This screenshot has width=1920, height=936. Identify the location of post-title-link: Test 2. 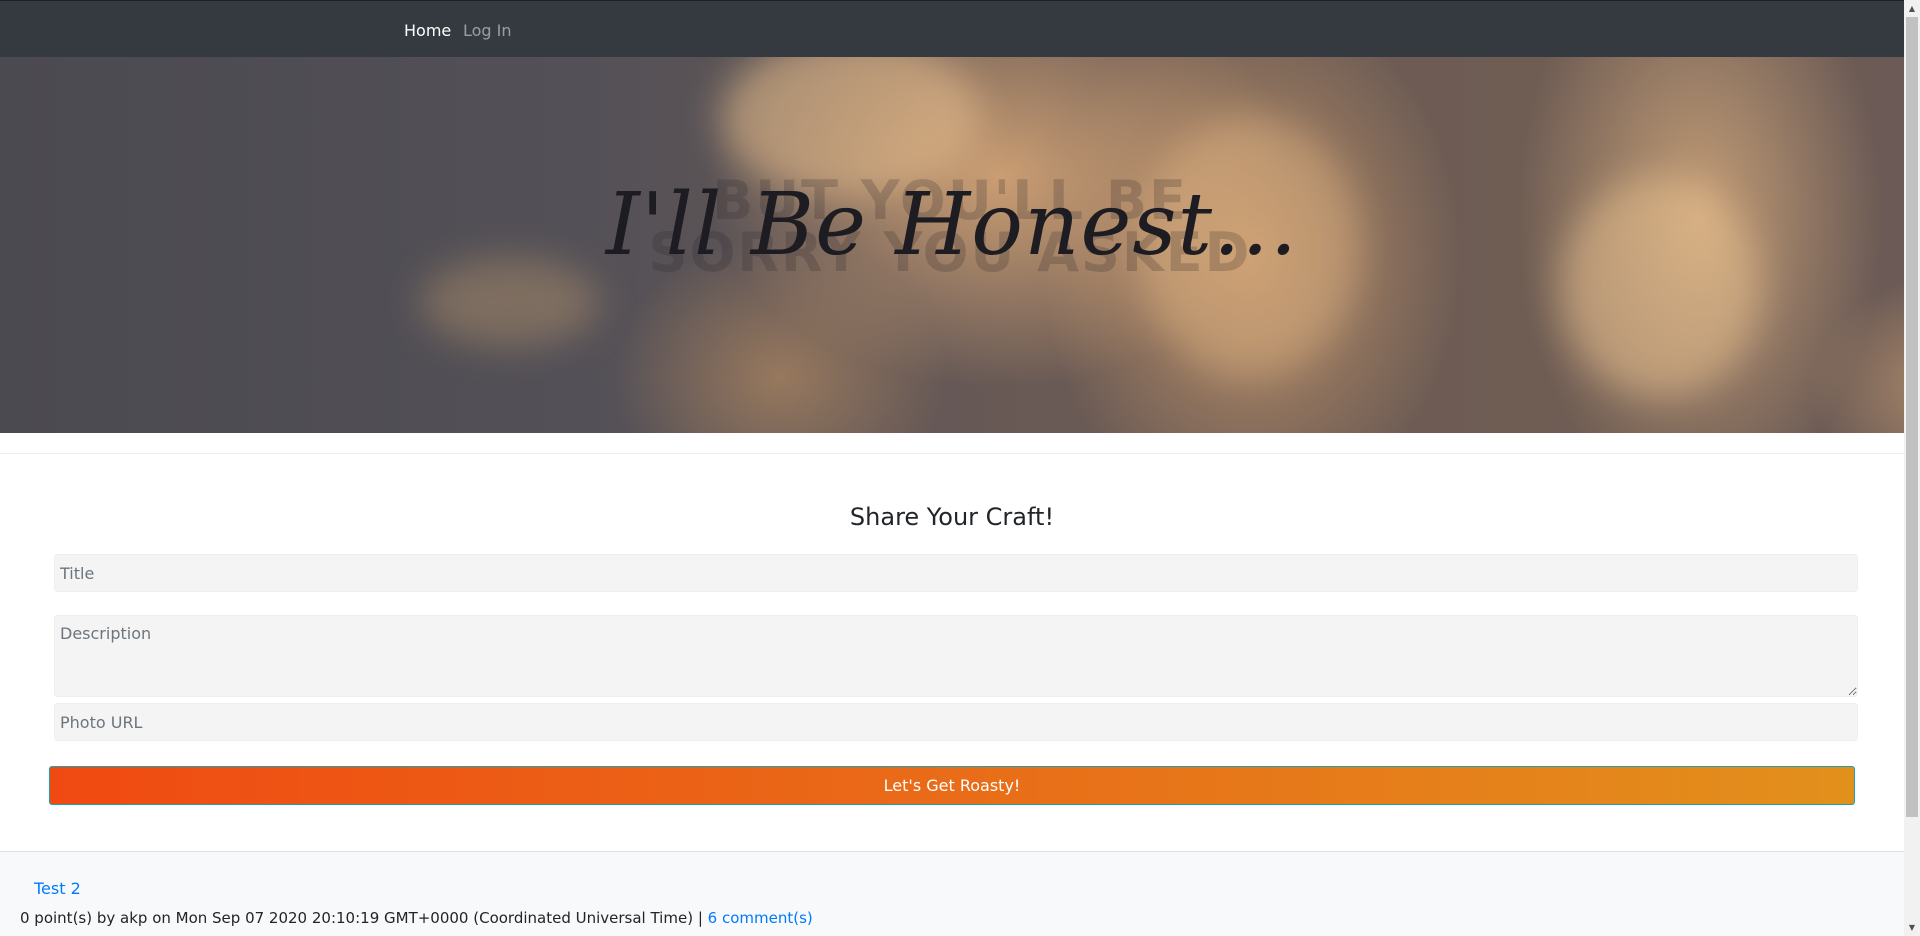
(57, 888).